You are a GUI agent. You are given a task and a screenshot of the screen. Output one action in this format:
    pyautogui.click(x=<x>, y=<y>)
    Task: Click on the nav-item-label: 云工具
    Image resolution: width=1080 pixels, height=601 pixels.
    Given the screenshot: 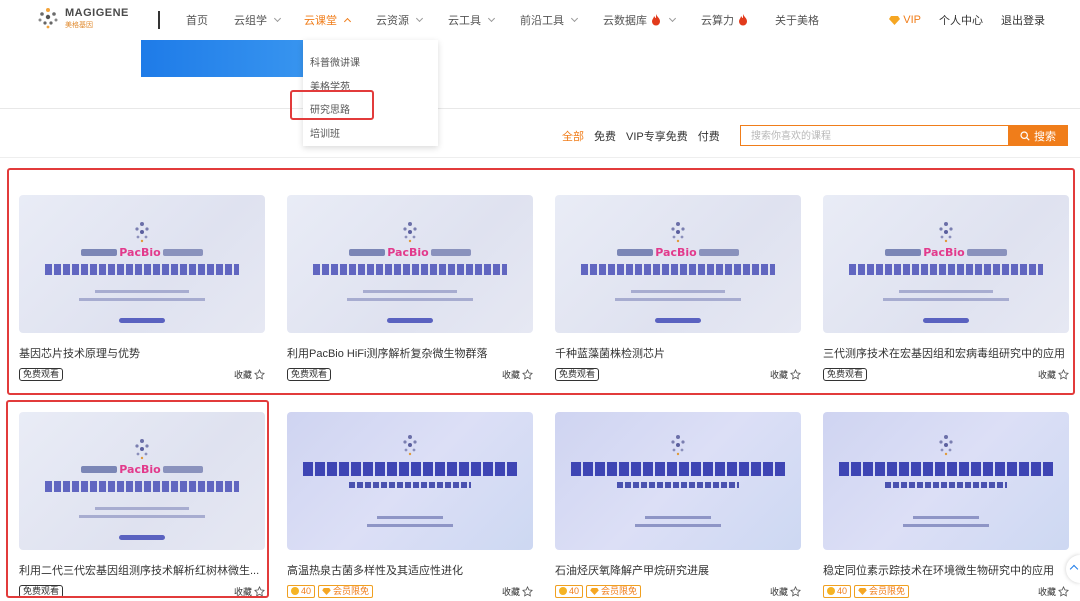 What is the action you would take?
    pyautogui.click(x=464, y=21)
    